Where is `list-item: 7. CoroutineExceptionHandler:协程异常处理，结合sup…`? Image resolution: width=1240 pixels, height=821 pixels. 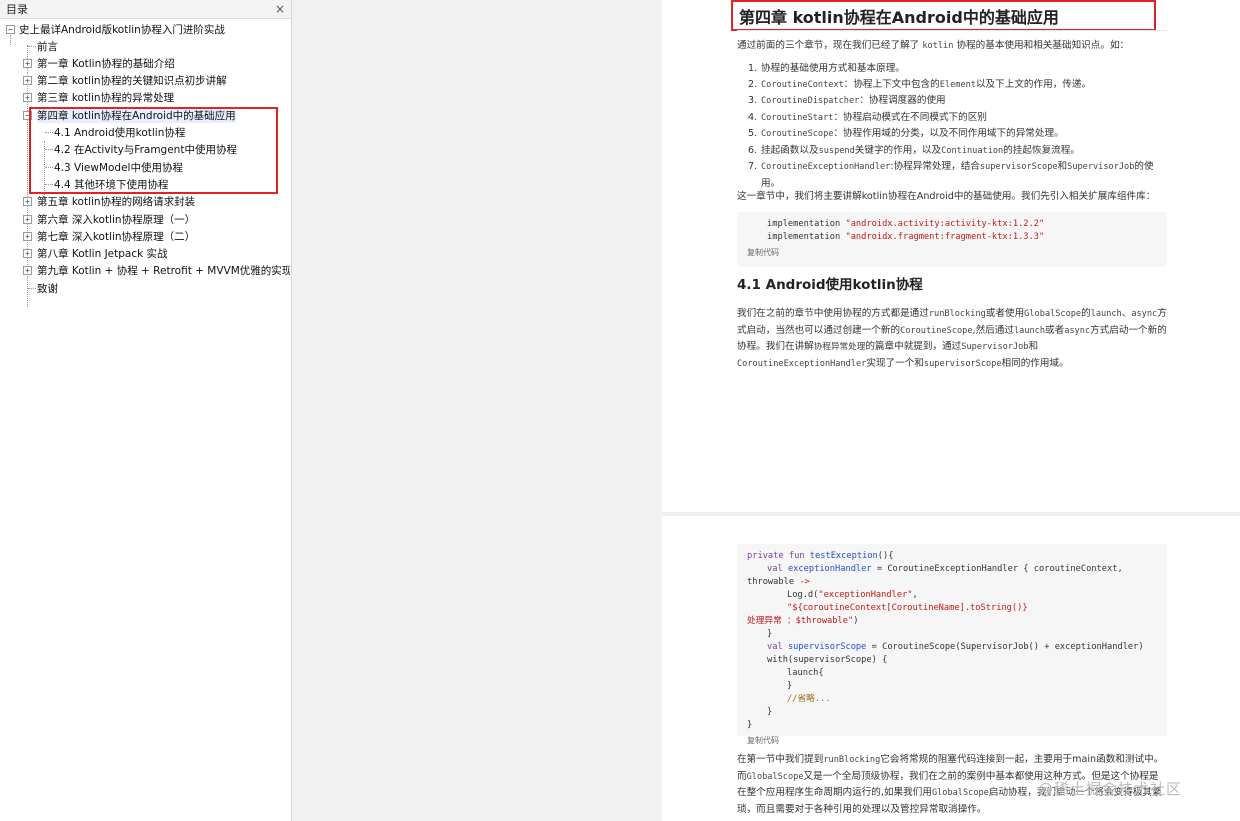 list-item: 7. CoroutineExceptionHandler:协程异常处理，结合sup… is located at coordinates (951, 175).